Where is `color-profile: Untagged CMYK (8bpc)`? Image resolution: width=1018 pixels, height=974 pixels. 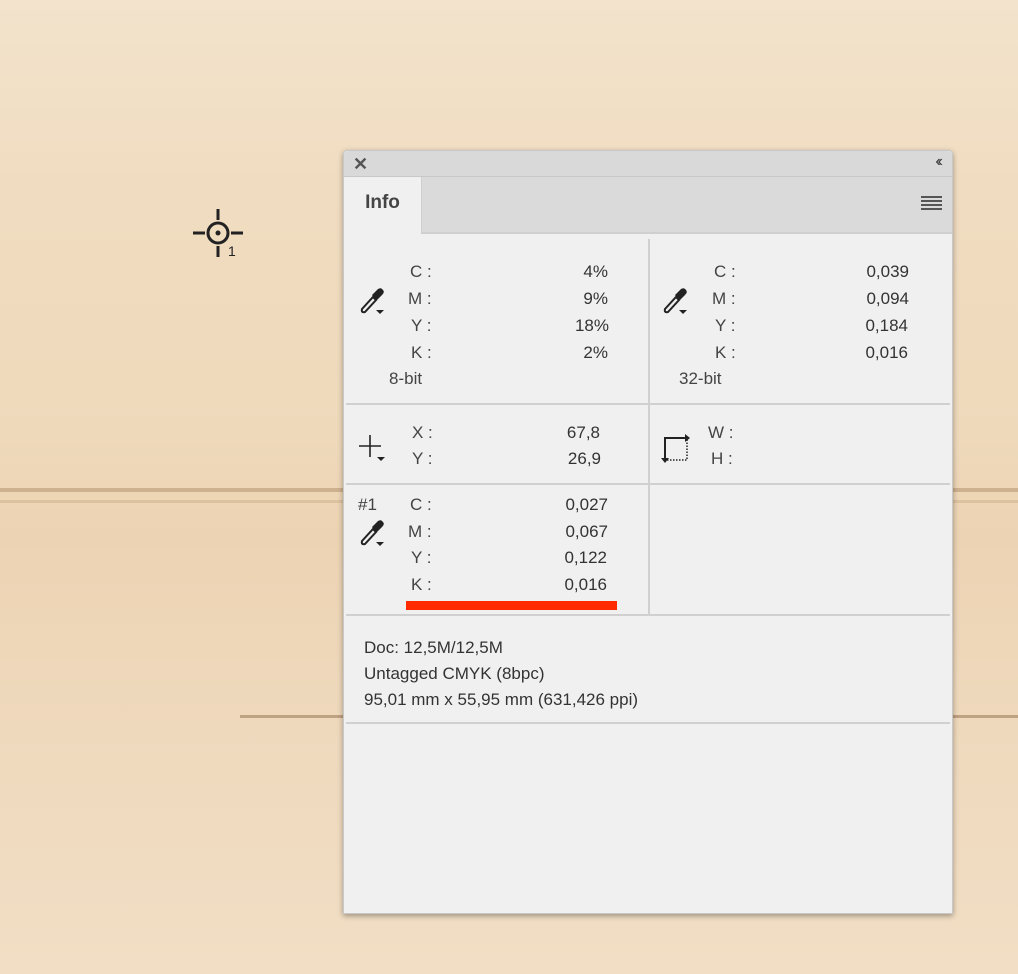 color-profile: Untagged CMYK (8bpc) is located at coordinates (454, 673).